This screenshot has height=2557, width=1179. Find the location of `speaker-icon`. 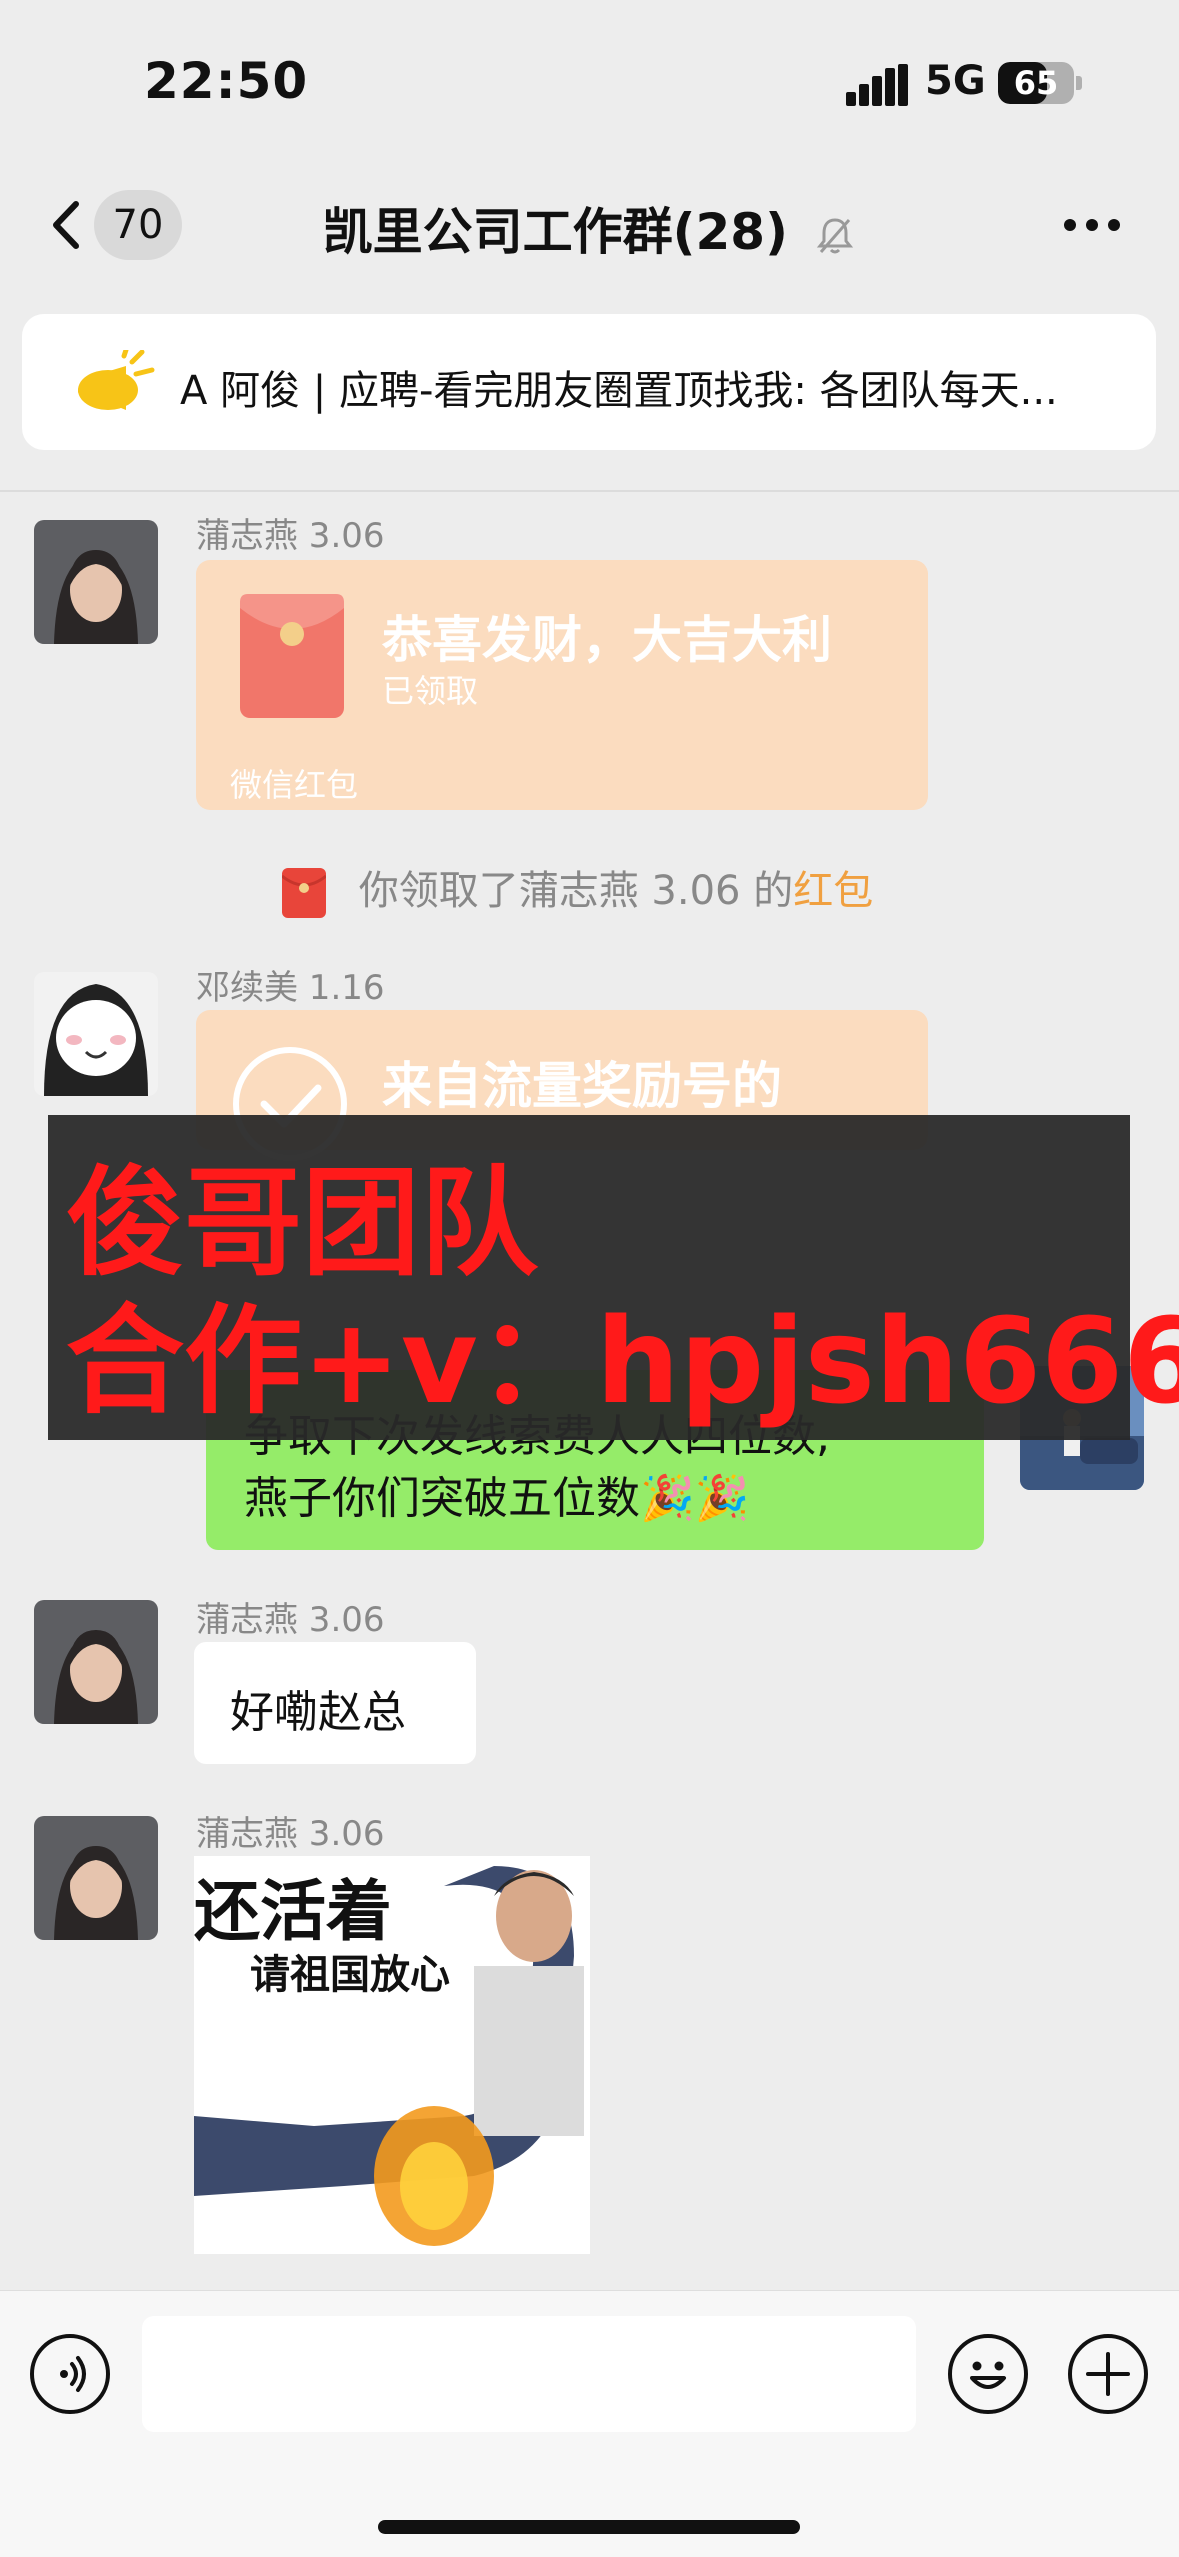

speaker-icon is located at coordinates (116, 380).